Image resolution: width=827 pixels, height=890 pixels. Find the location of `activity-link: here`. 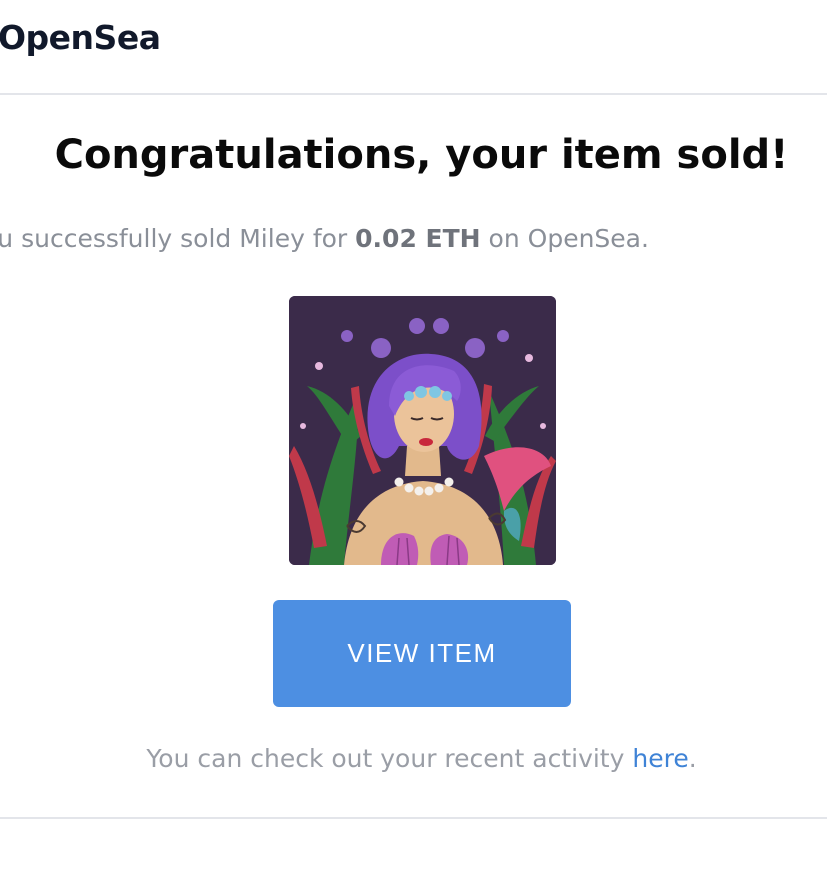

activity-link: here is located at coordinates (660, 758).